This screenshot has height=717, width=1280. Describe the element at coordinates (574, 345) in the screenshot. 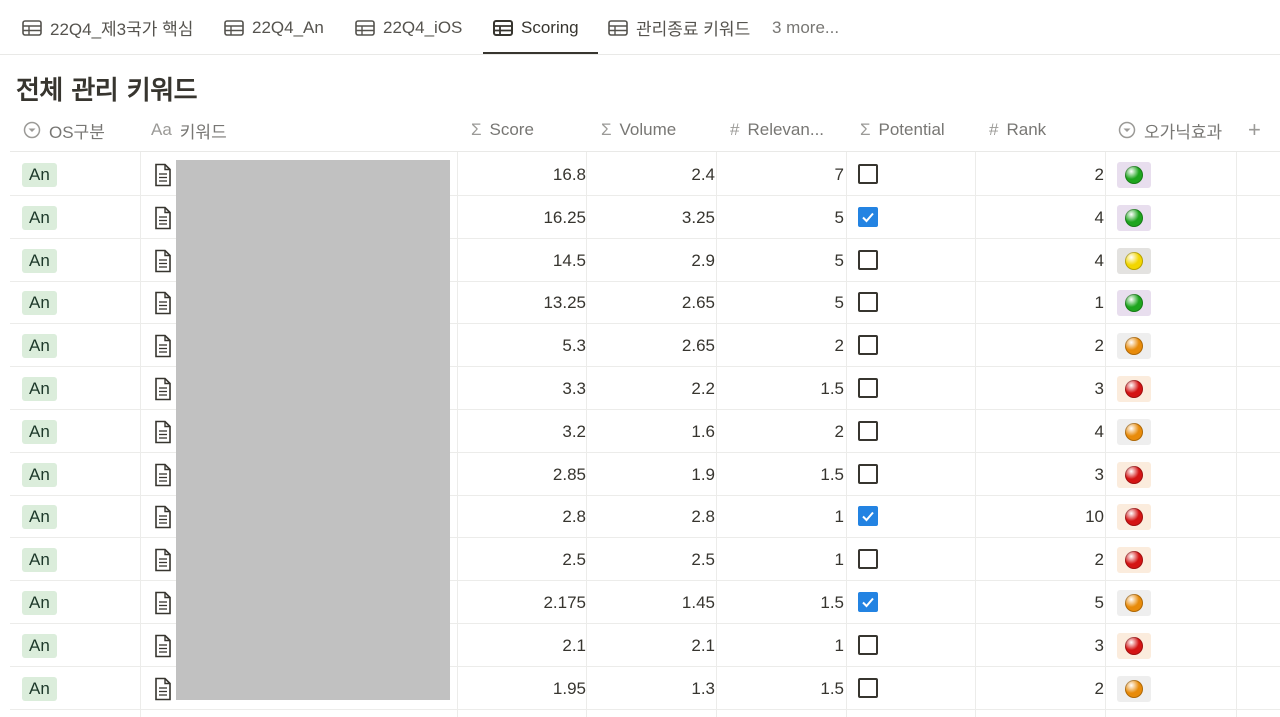

I see `score-cell: 5.3` at that location.